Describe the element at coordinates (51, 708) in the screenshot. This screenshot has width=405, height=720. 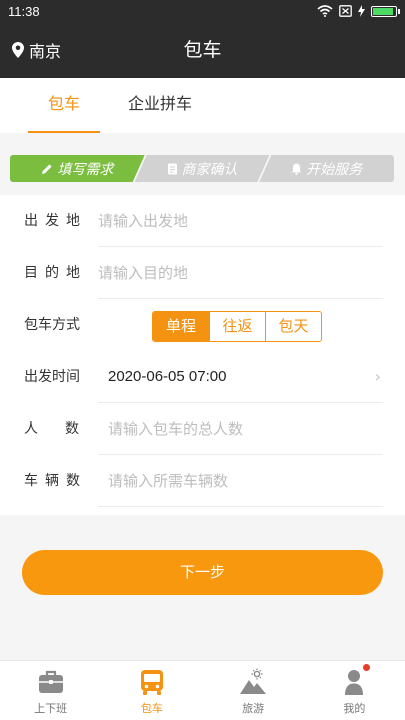
I see `nav-label: 上下班` at that location.